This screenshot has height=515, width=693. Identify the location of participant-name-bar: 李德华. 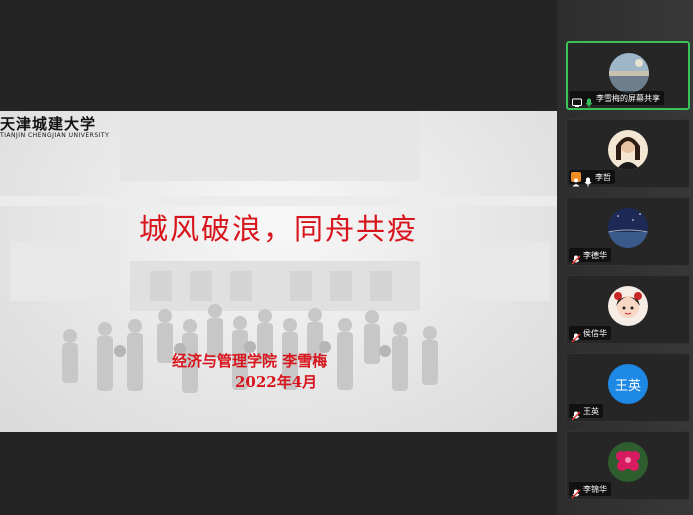
(590, 256).